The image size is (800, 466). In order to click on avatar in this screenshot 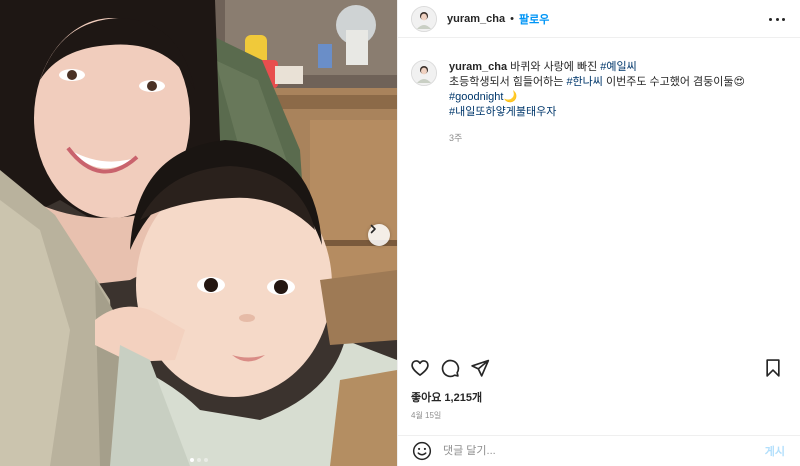, I will do `click(424, 18)`.